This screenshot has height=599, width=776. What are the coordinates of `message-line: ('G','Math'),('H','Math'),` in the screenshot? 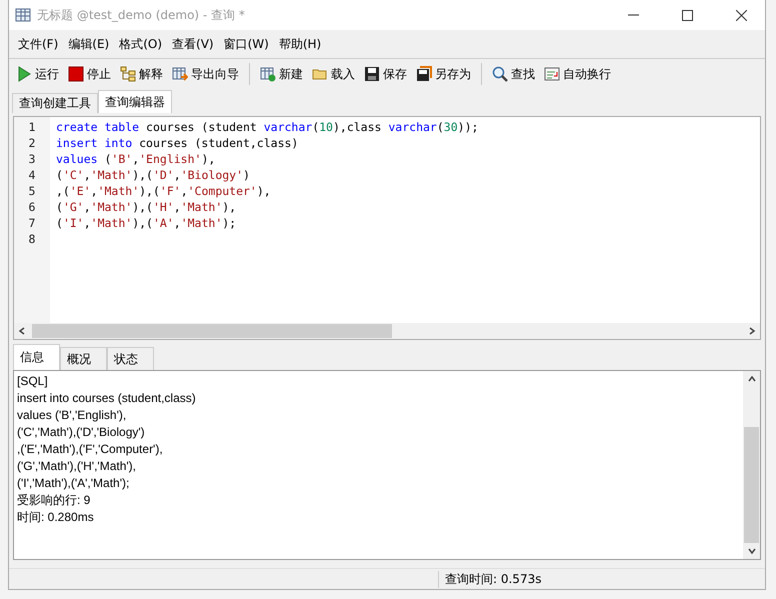 It's located at (77, 466).